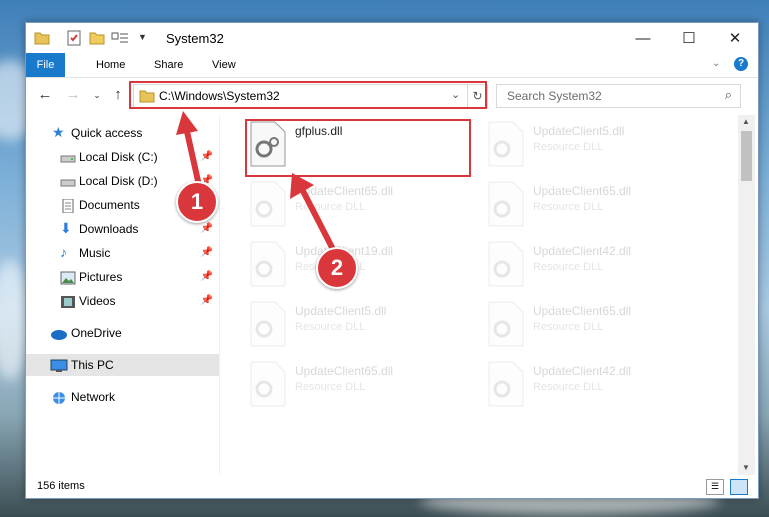 Image resolution: width=769 pixels, height=517 pixels. What do you see at coordinates (68, 277) in the screenshot?
I see `pictures-icon` at bounding box center [68, 277].